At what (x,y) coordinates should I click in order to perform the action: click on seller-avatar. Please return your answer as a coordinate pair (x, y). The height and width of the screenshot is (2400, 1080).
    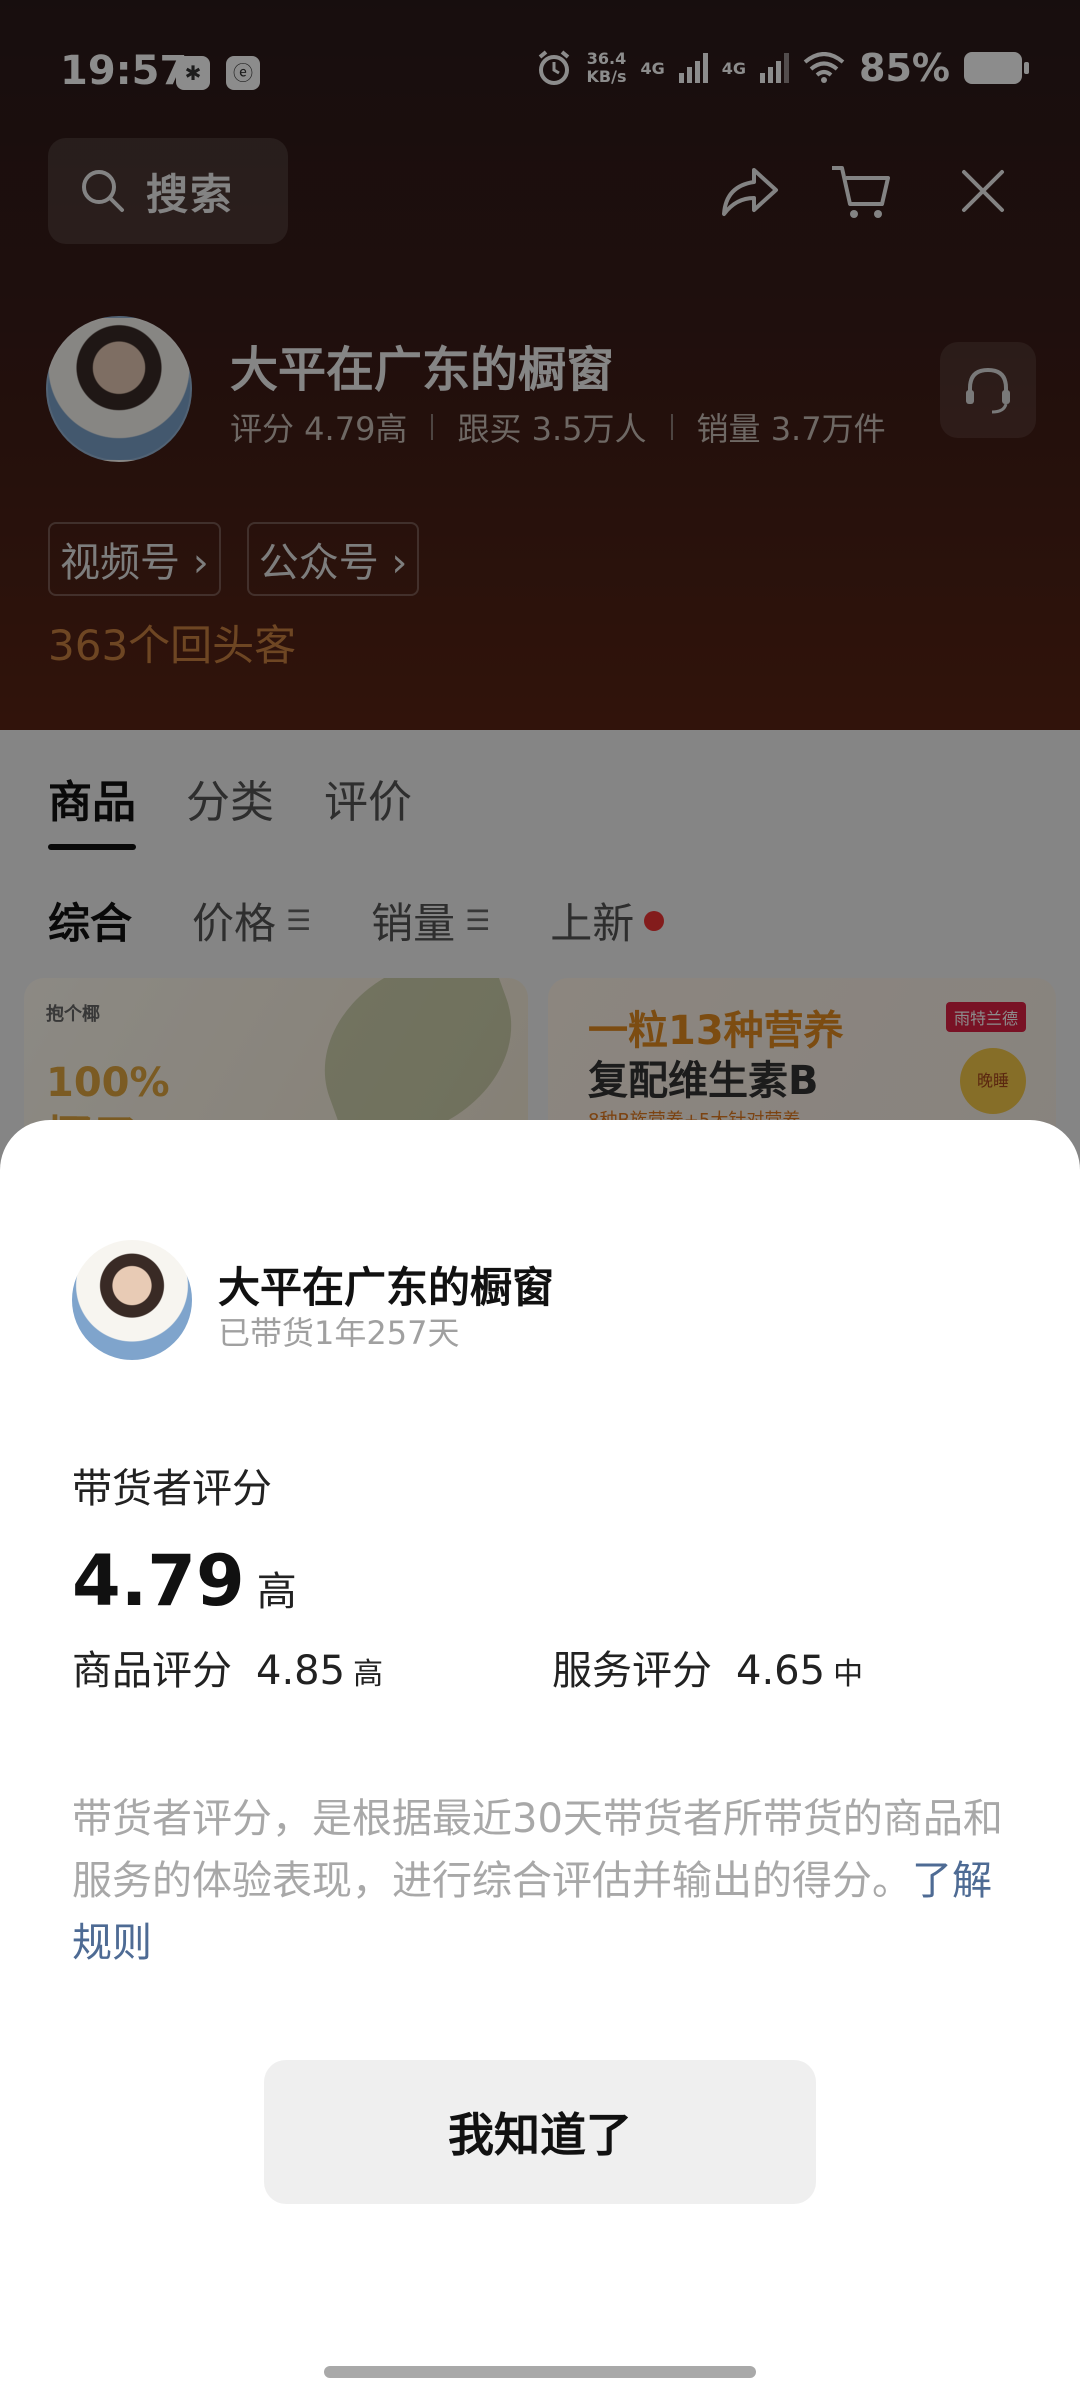
    Looking at the image, I should click on (132, 1300).